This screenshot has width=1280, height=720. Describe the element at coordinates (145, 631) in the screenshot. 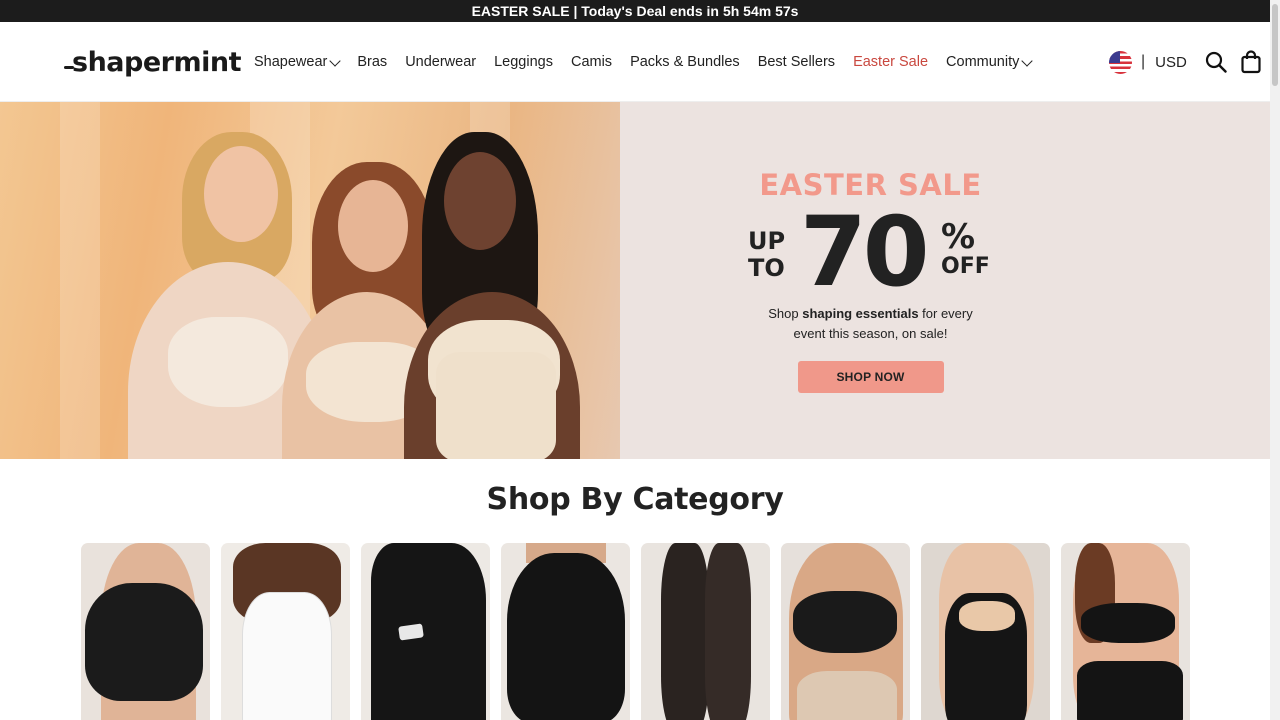

I see `category-card-bras` at that location.